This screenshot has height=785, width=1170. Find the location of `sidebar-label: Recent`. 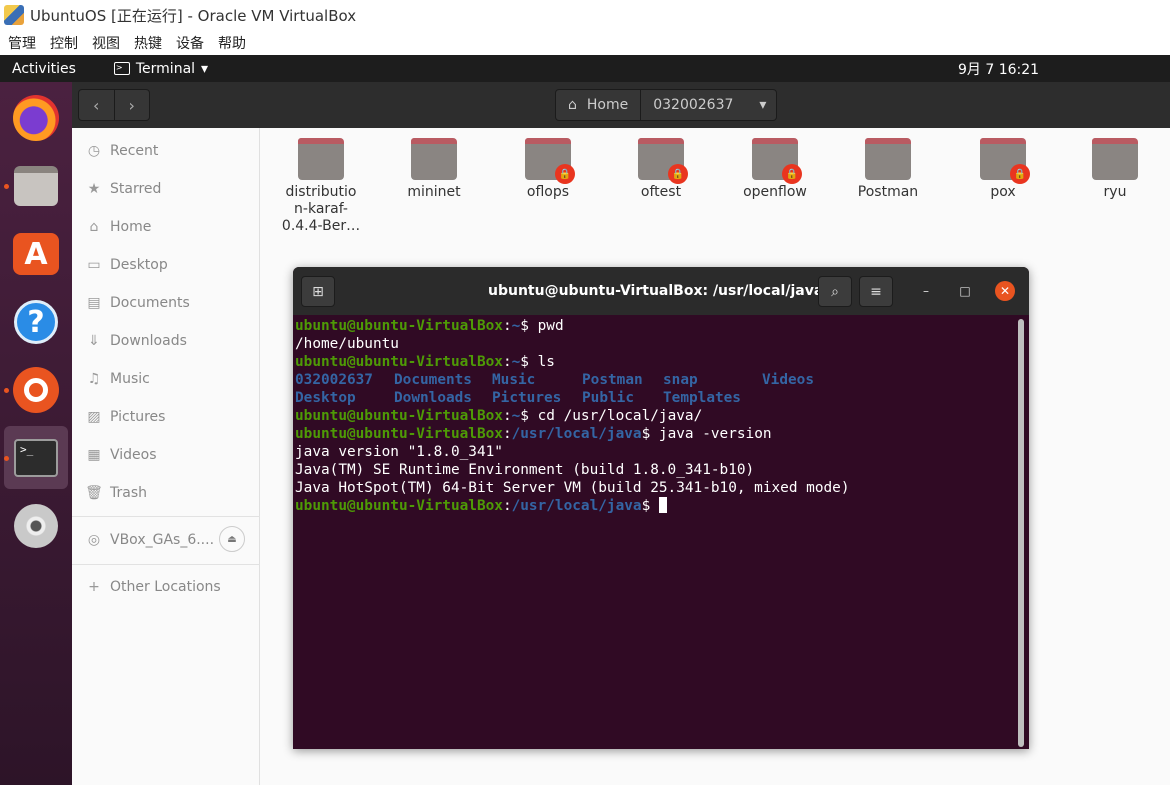

sidebar-label: Recent is located at coordinates (134, 151).